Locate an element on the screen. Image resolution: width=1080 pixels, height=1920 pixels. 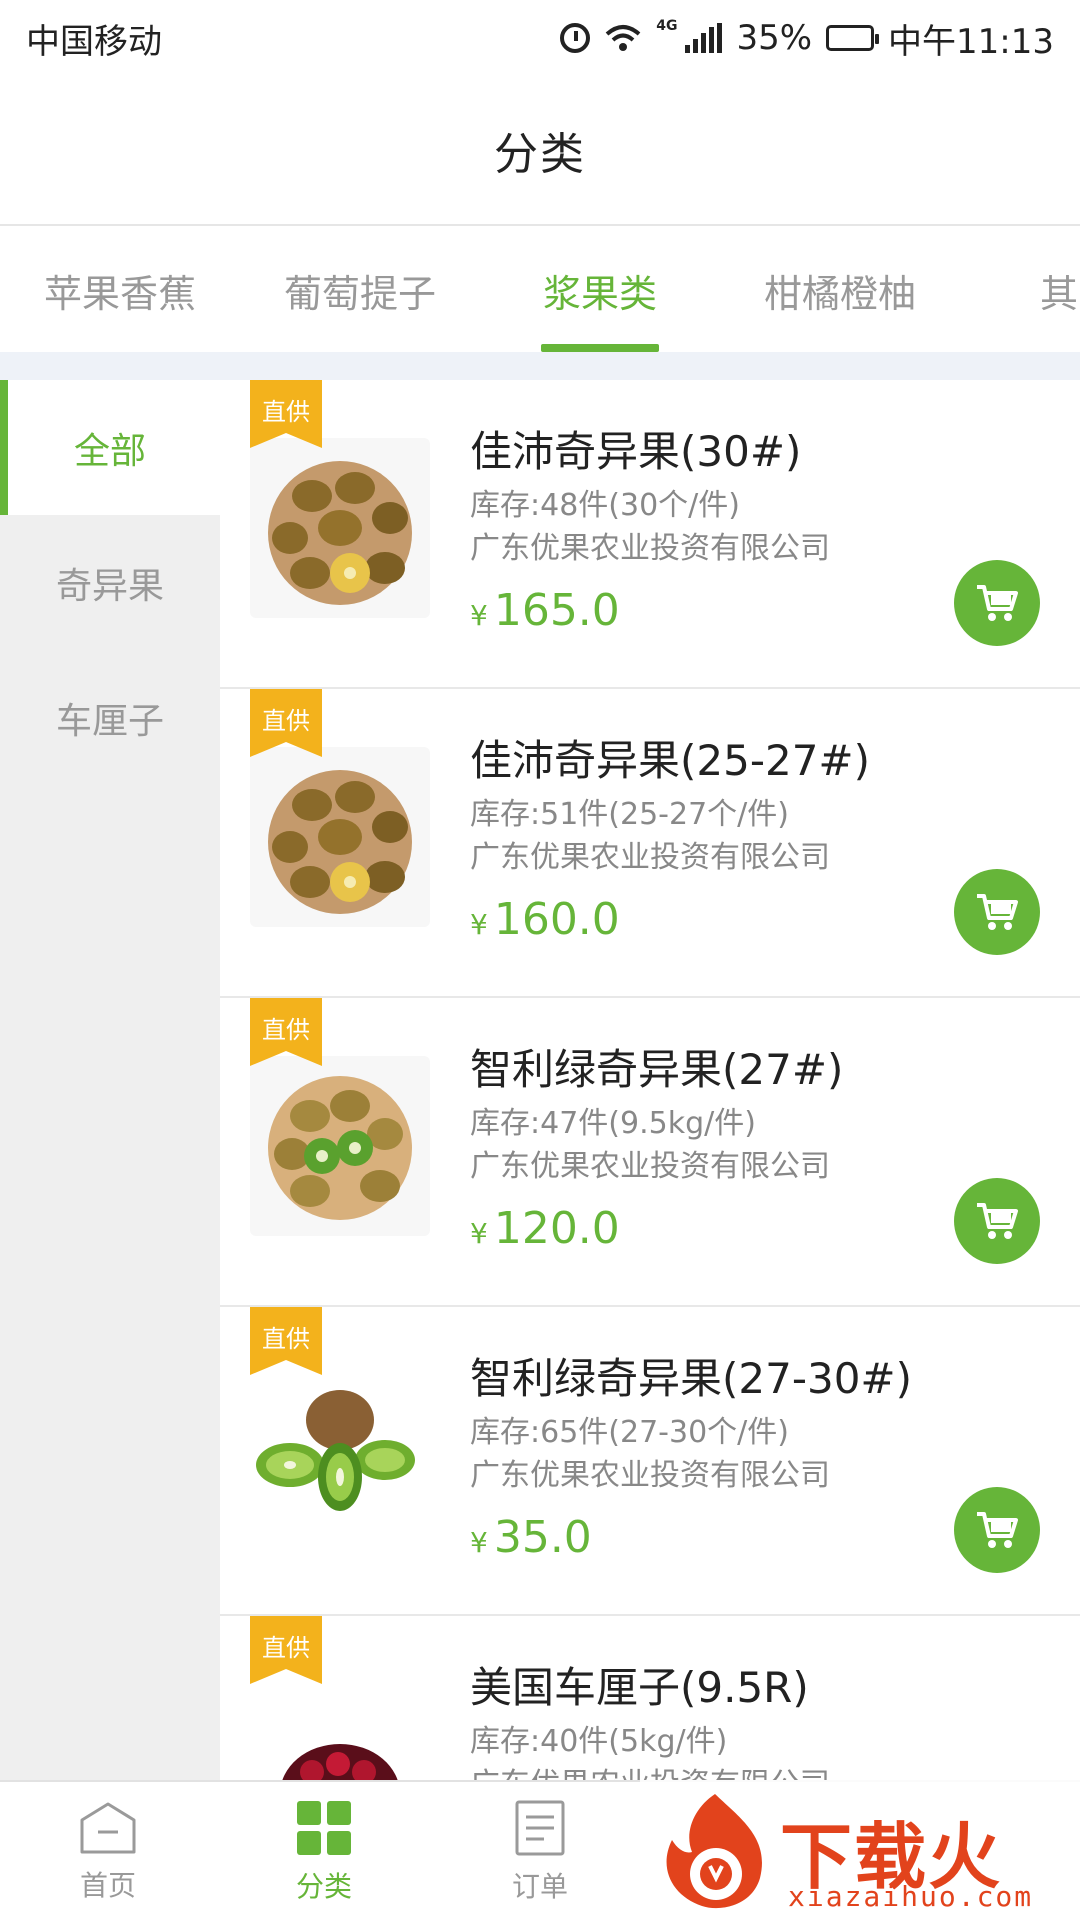
grid-icon is located at coordinates (324, 1828).